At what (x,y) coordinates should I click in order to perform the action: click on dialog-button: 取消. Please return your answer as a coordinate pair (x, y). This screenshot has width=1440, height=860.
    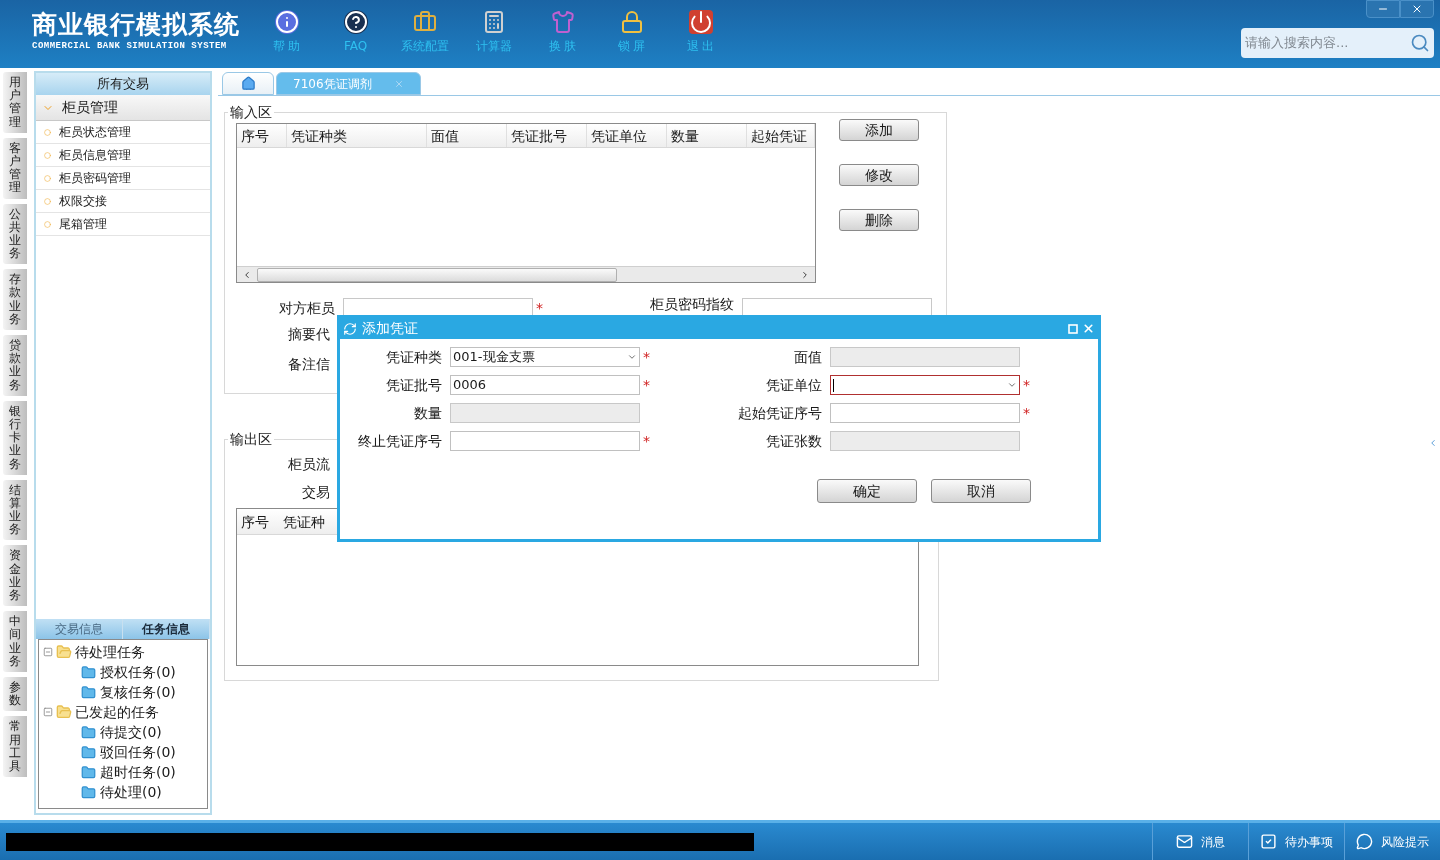
    Looking at the image, I should click on (981, 491).